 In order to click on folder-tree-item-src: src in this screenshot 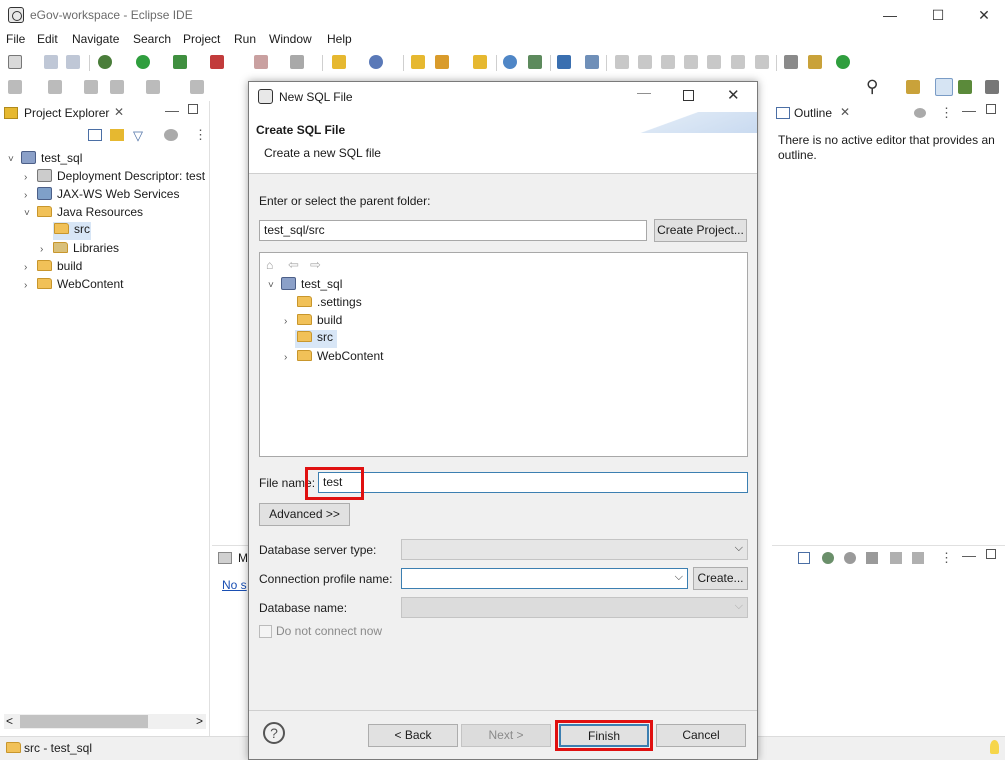, I will do `click(316, 339)`.